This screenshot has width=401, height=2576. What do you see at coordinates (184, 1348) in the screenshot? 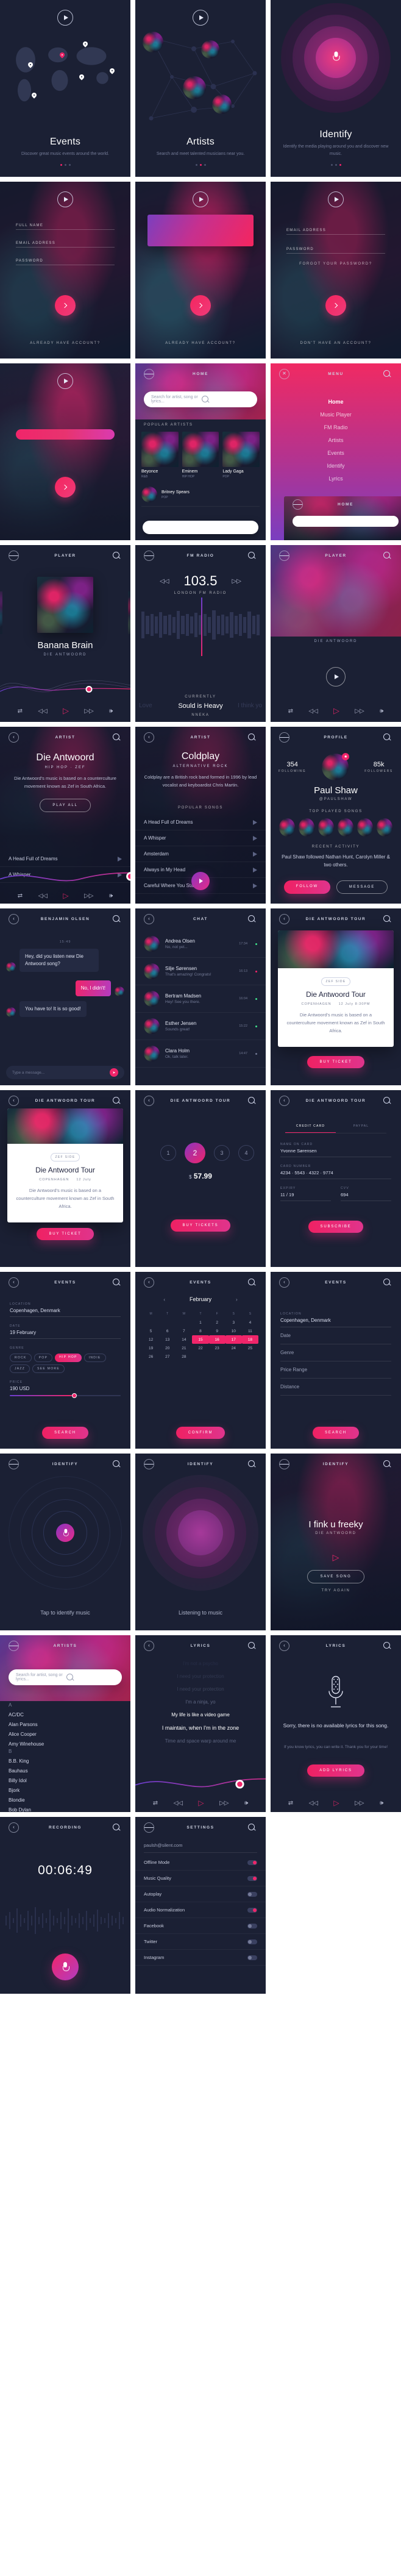
I see `calendar-day: 21` at bounding box center [184, 1348].